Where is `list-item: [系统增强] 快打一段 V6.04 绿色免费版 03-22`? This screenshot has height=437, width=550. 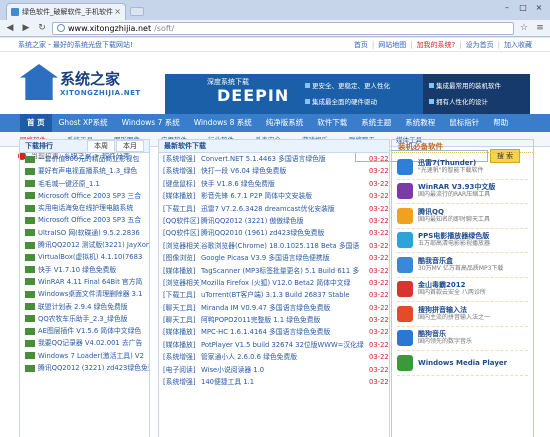 list-item: [系统增强] 快打一段 V6.04 绿色免费版 03-22 is located at coordinates (274, 171).